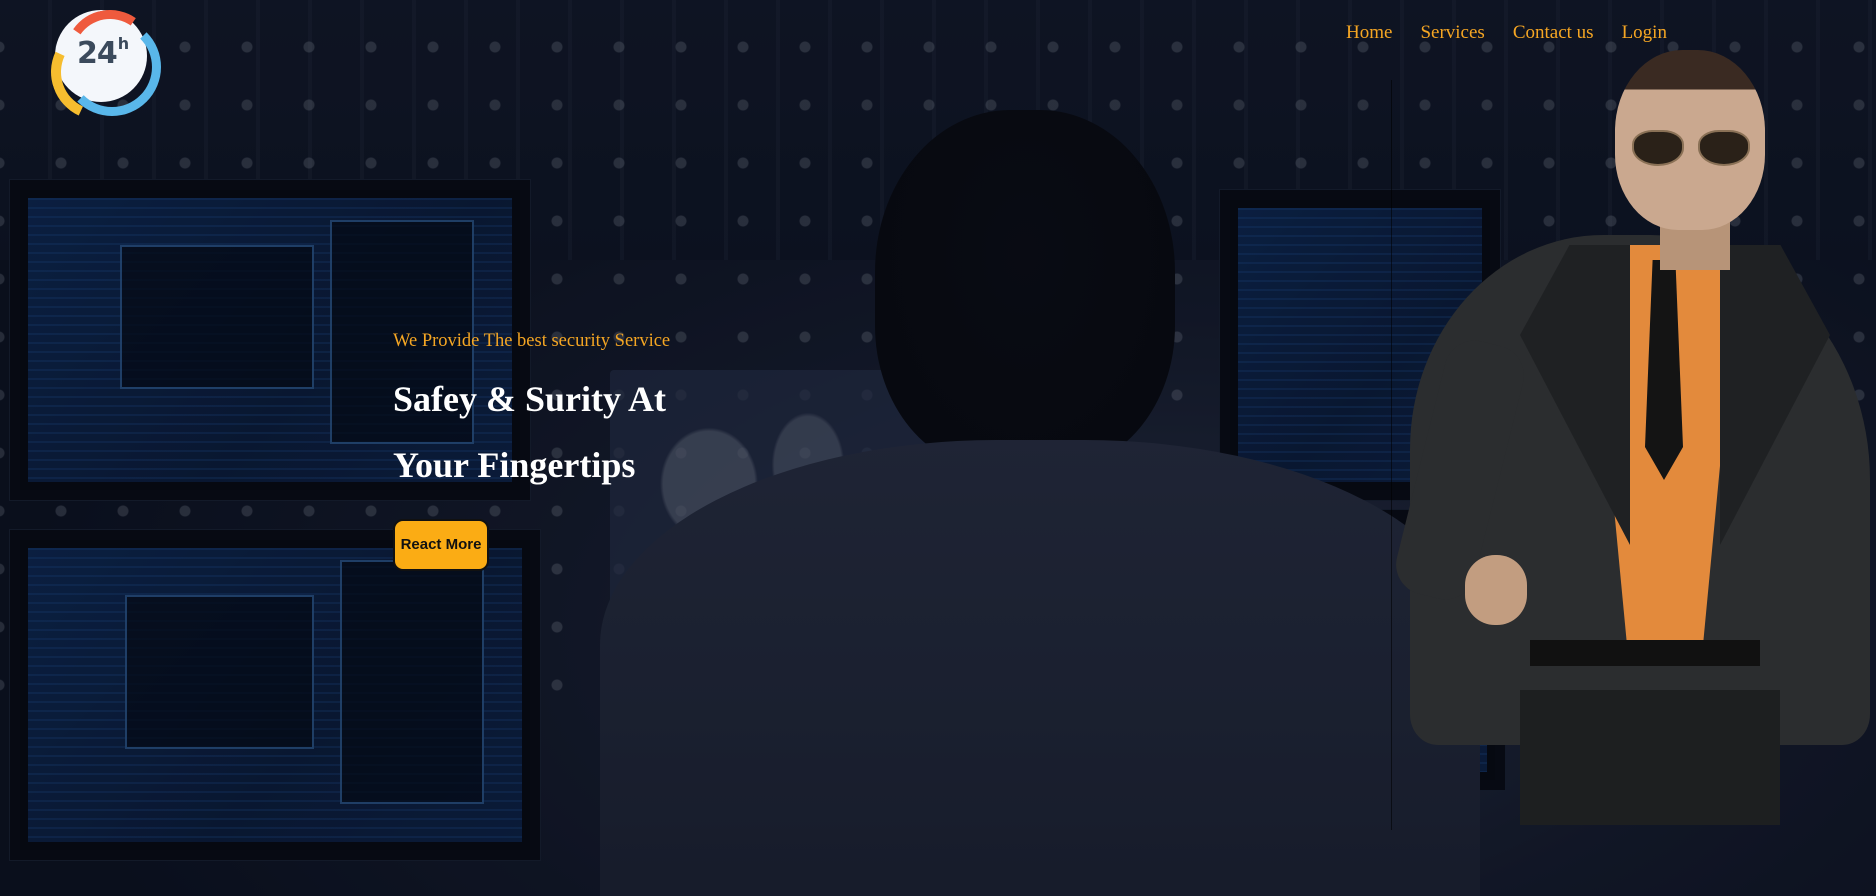 This screenshot has height=896, width=1876. I want to click on main-nav: Home Services Contact us Login, so click(1506, 33).